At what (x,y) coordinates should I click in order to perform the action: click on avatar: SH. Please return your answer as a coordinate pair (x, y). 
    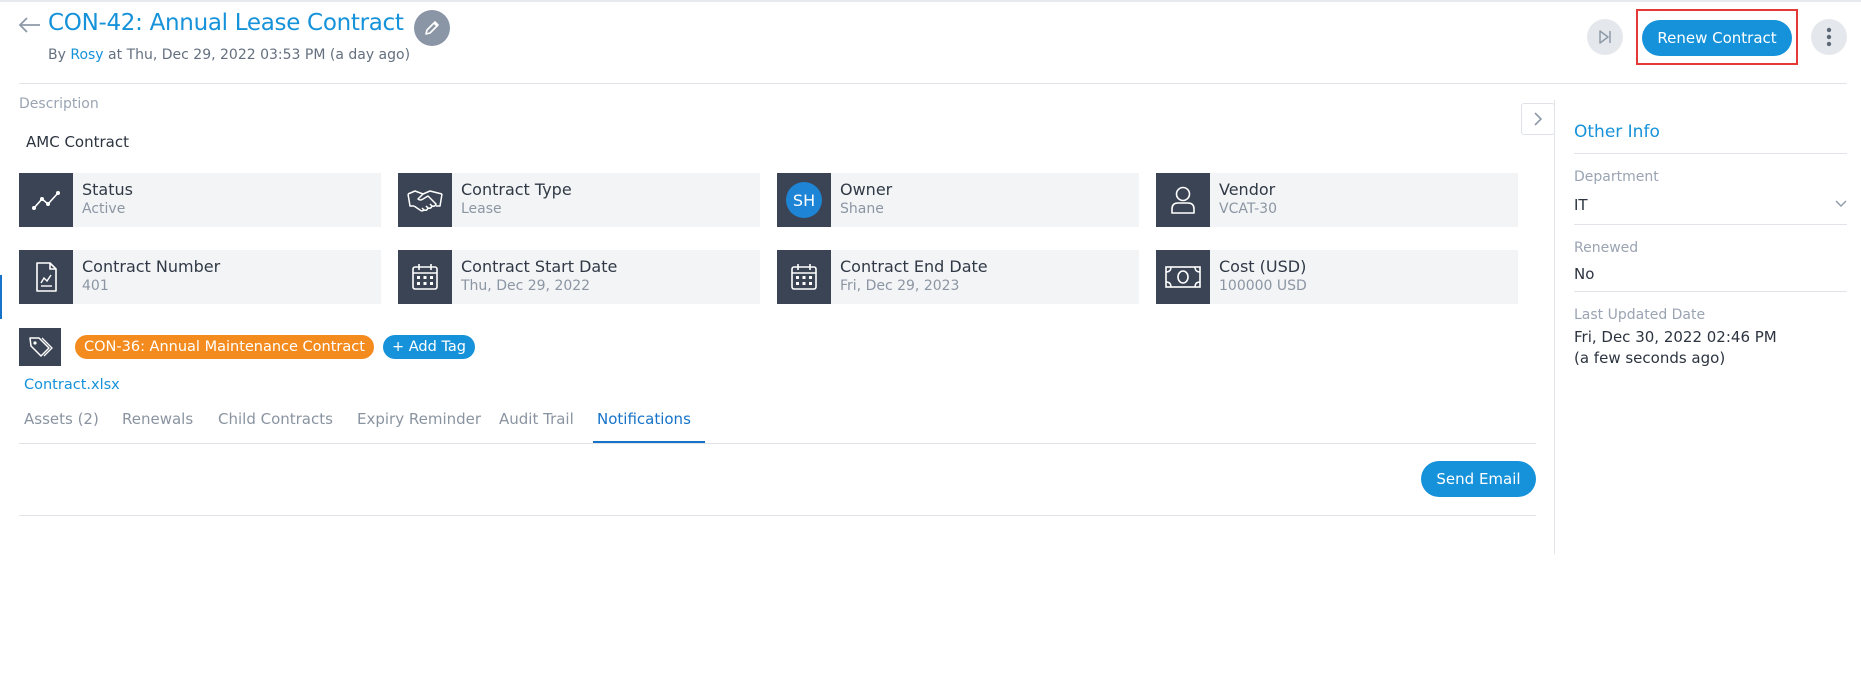
    Looking at the image, I should click on (804, 200).